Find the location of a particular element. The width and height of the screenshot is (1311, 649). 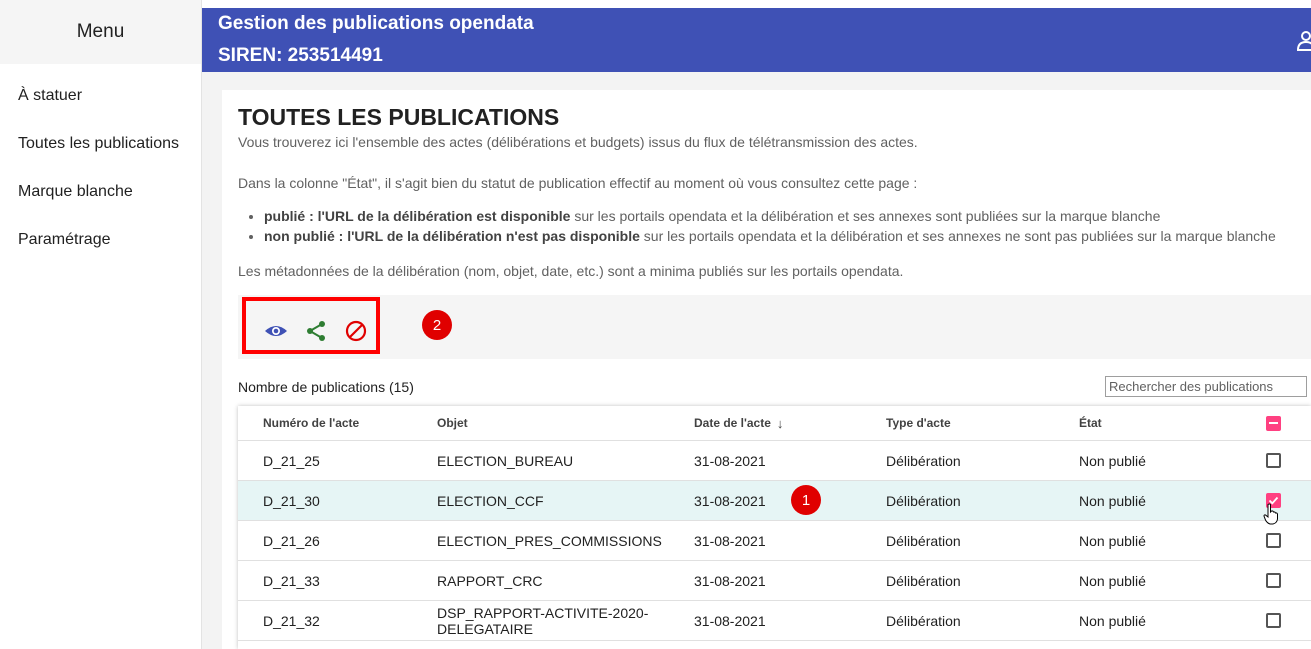

toolbar-highlight-box is located at coordinates (311, 325).